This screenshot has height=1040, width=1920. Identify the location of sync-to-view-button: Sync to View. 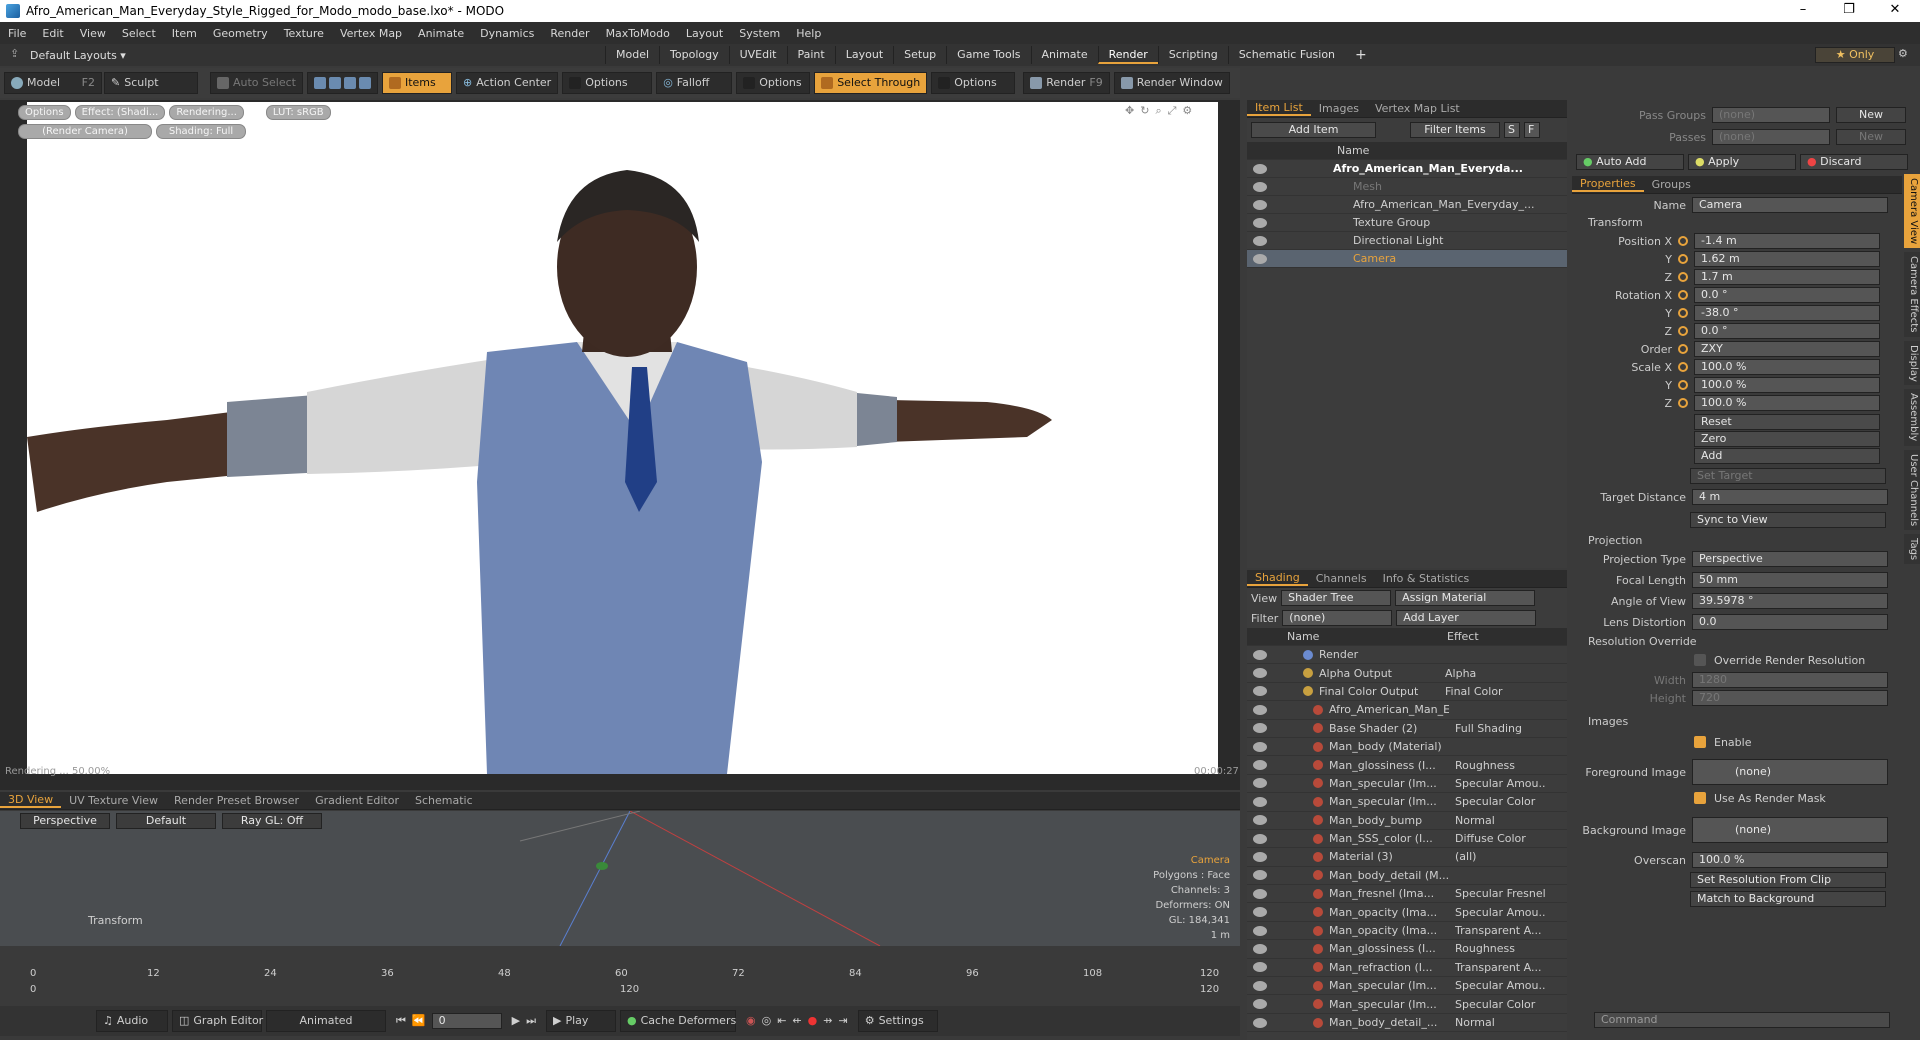
(1788, 520).